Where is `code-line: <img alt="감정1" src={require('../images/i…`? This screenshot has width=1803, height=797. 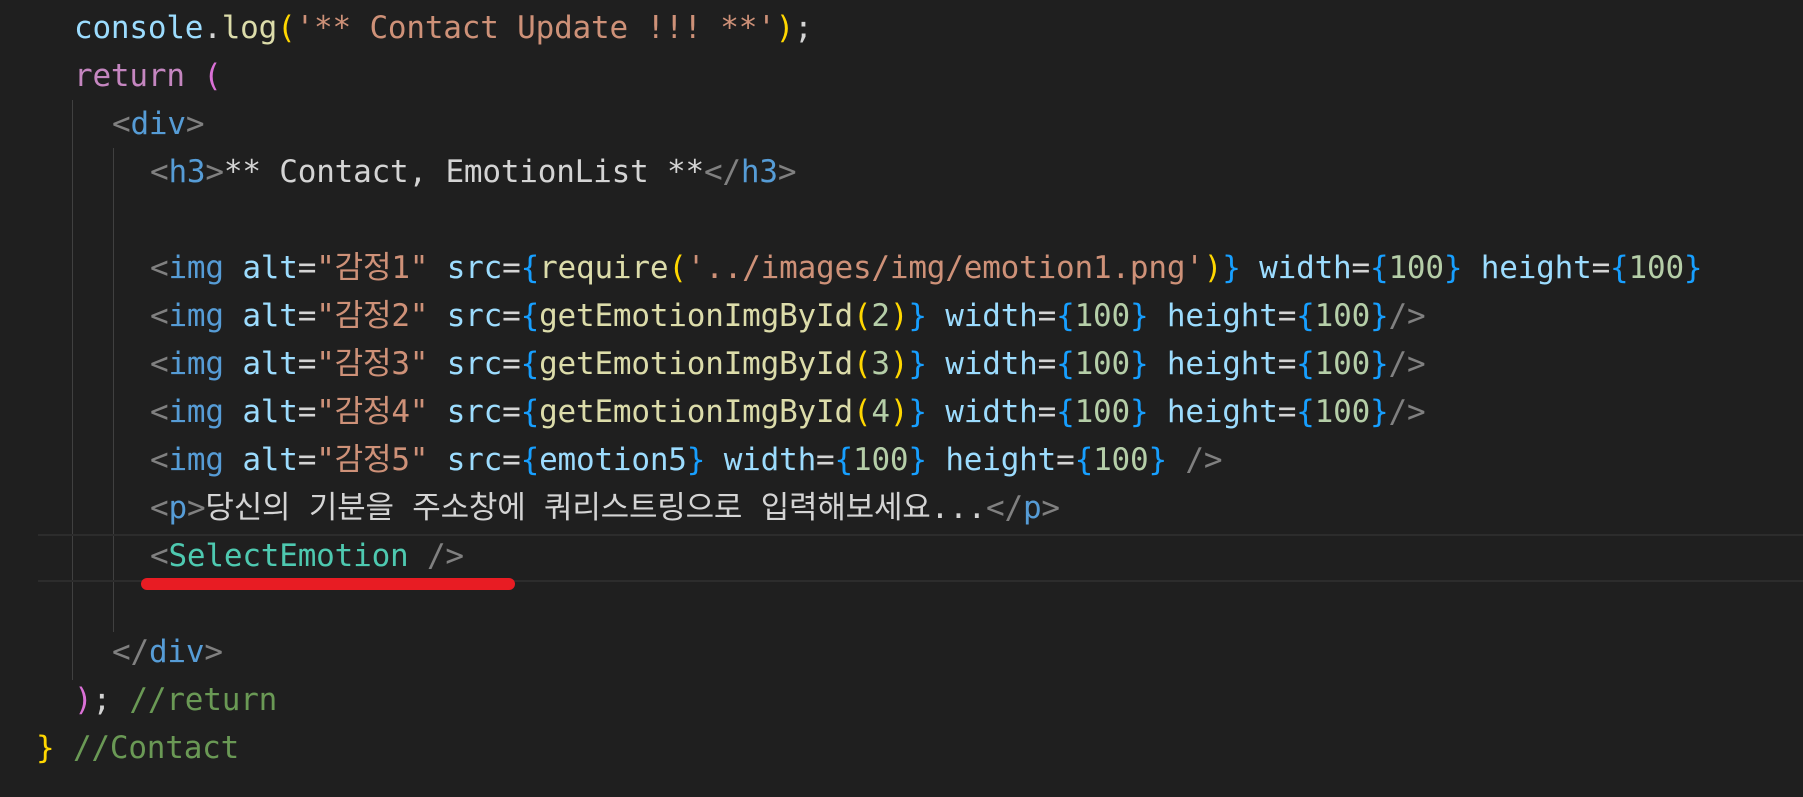 code-line: <img alt="감정1" src={require('../images/i… is located at coordinates (926, 268).